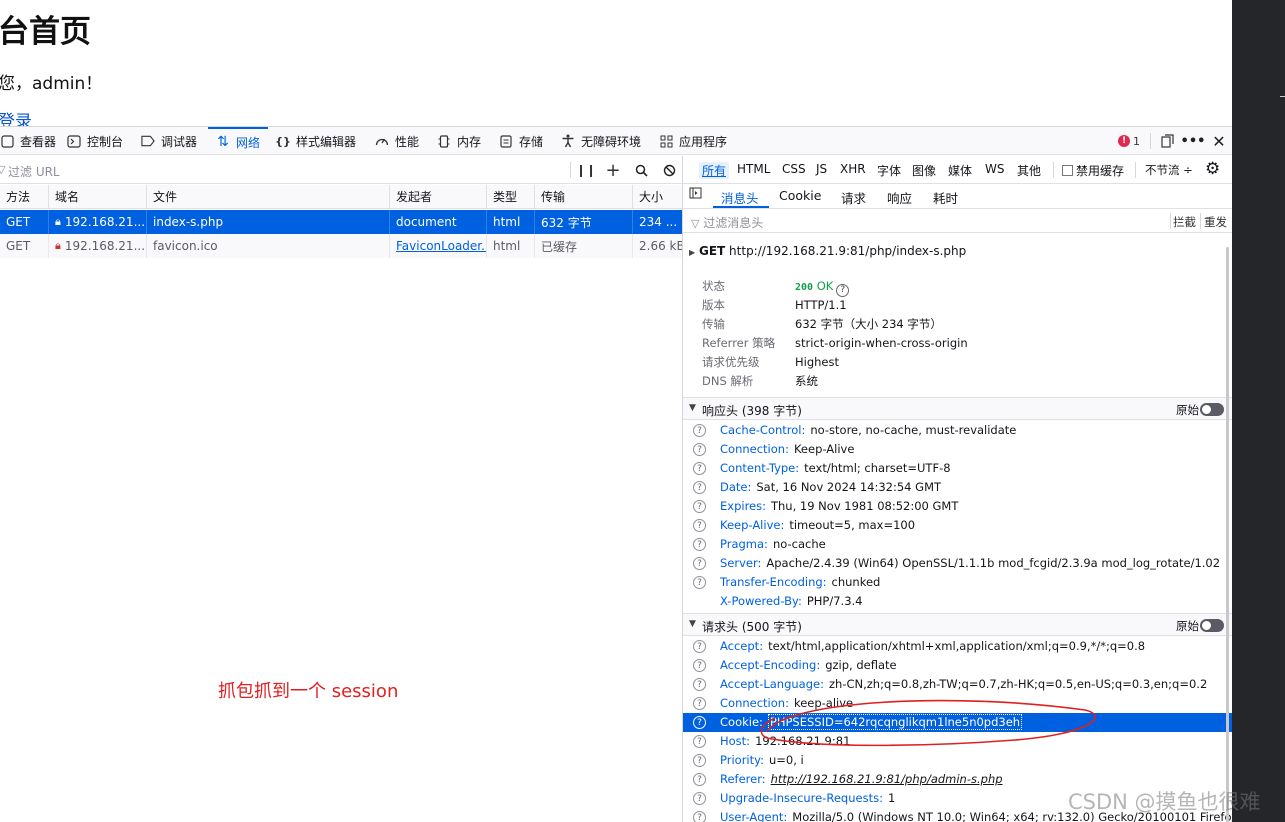 This screenshot has height=822, width=1285. I want to click on filter-images: 图像, so click(924, 170).